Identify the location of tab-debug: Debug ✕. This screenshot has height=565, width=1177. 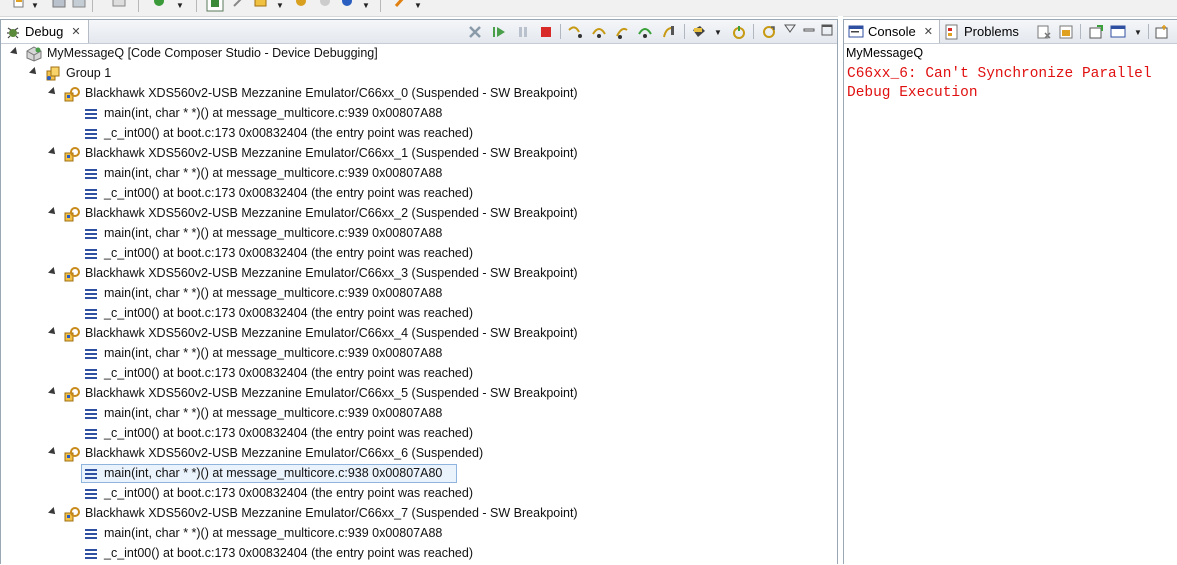
(45, 31).